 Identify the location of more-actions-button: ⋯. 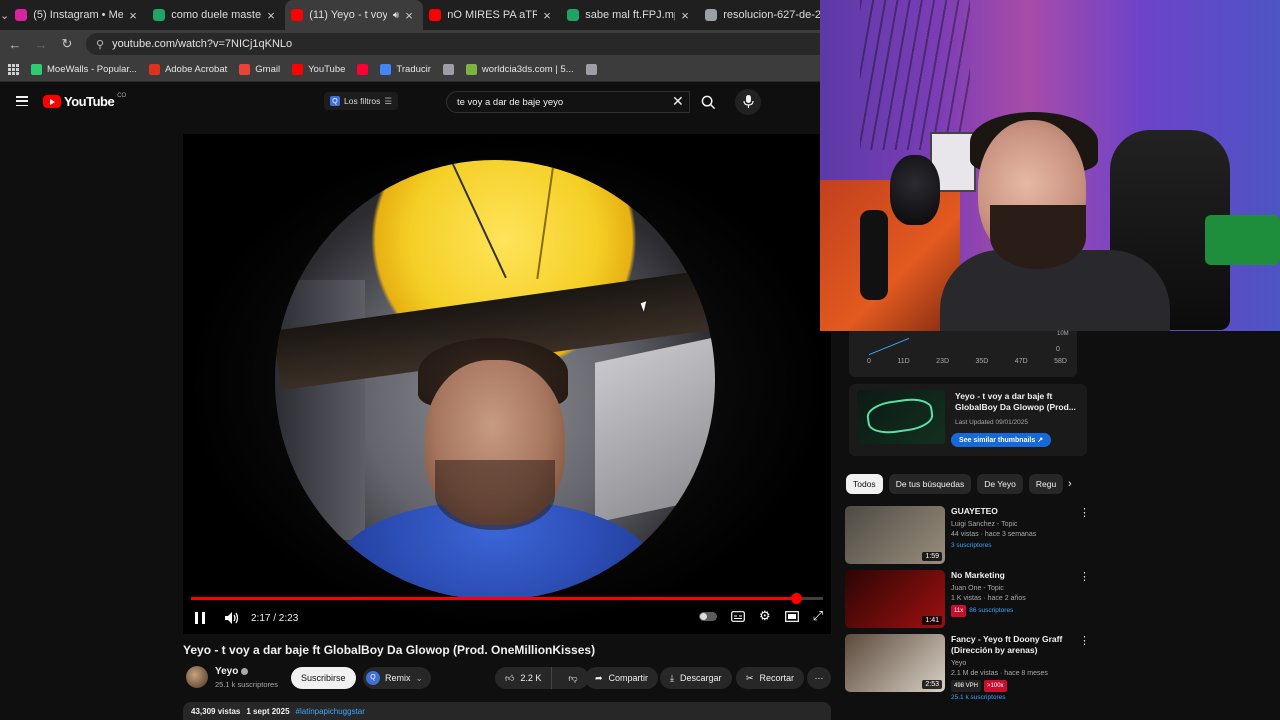
(819, 678).